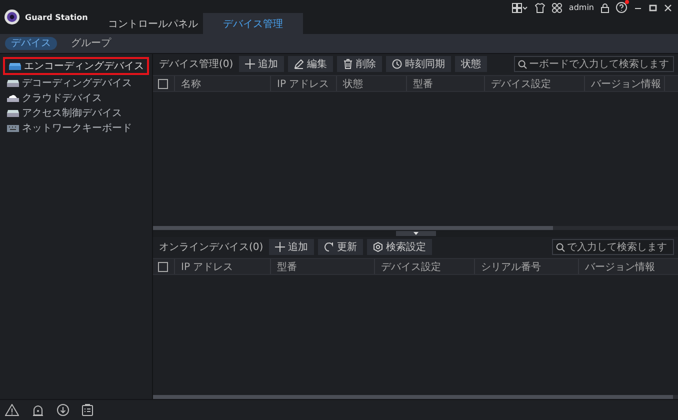  I want to click on column-header: 名称, so click(223, 83).